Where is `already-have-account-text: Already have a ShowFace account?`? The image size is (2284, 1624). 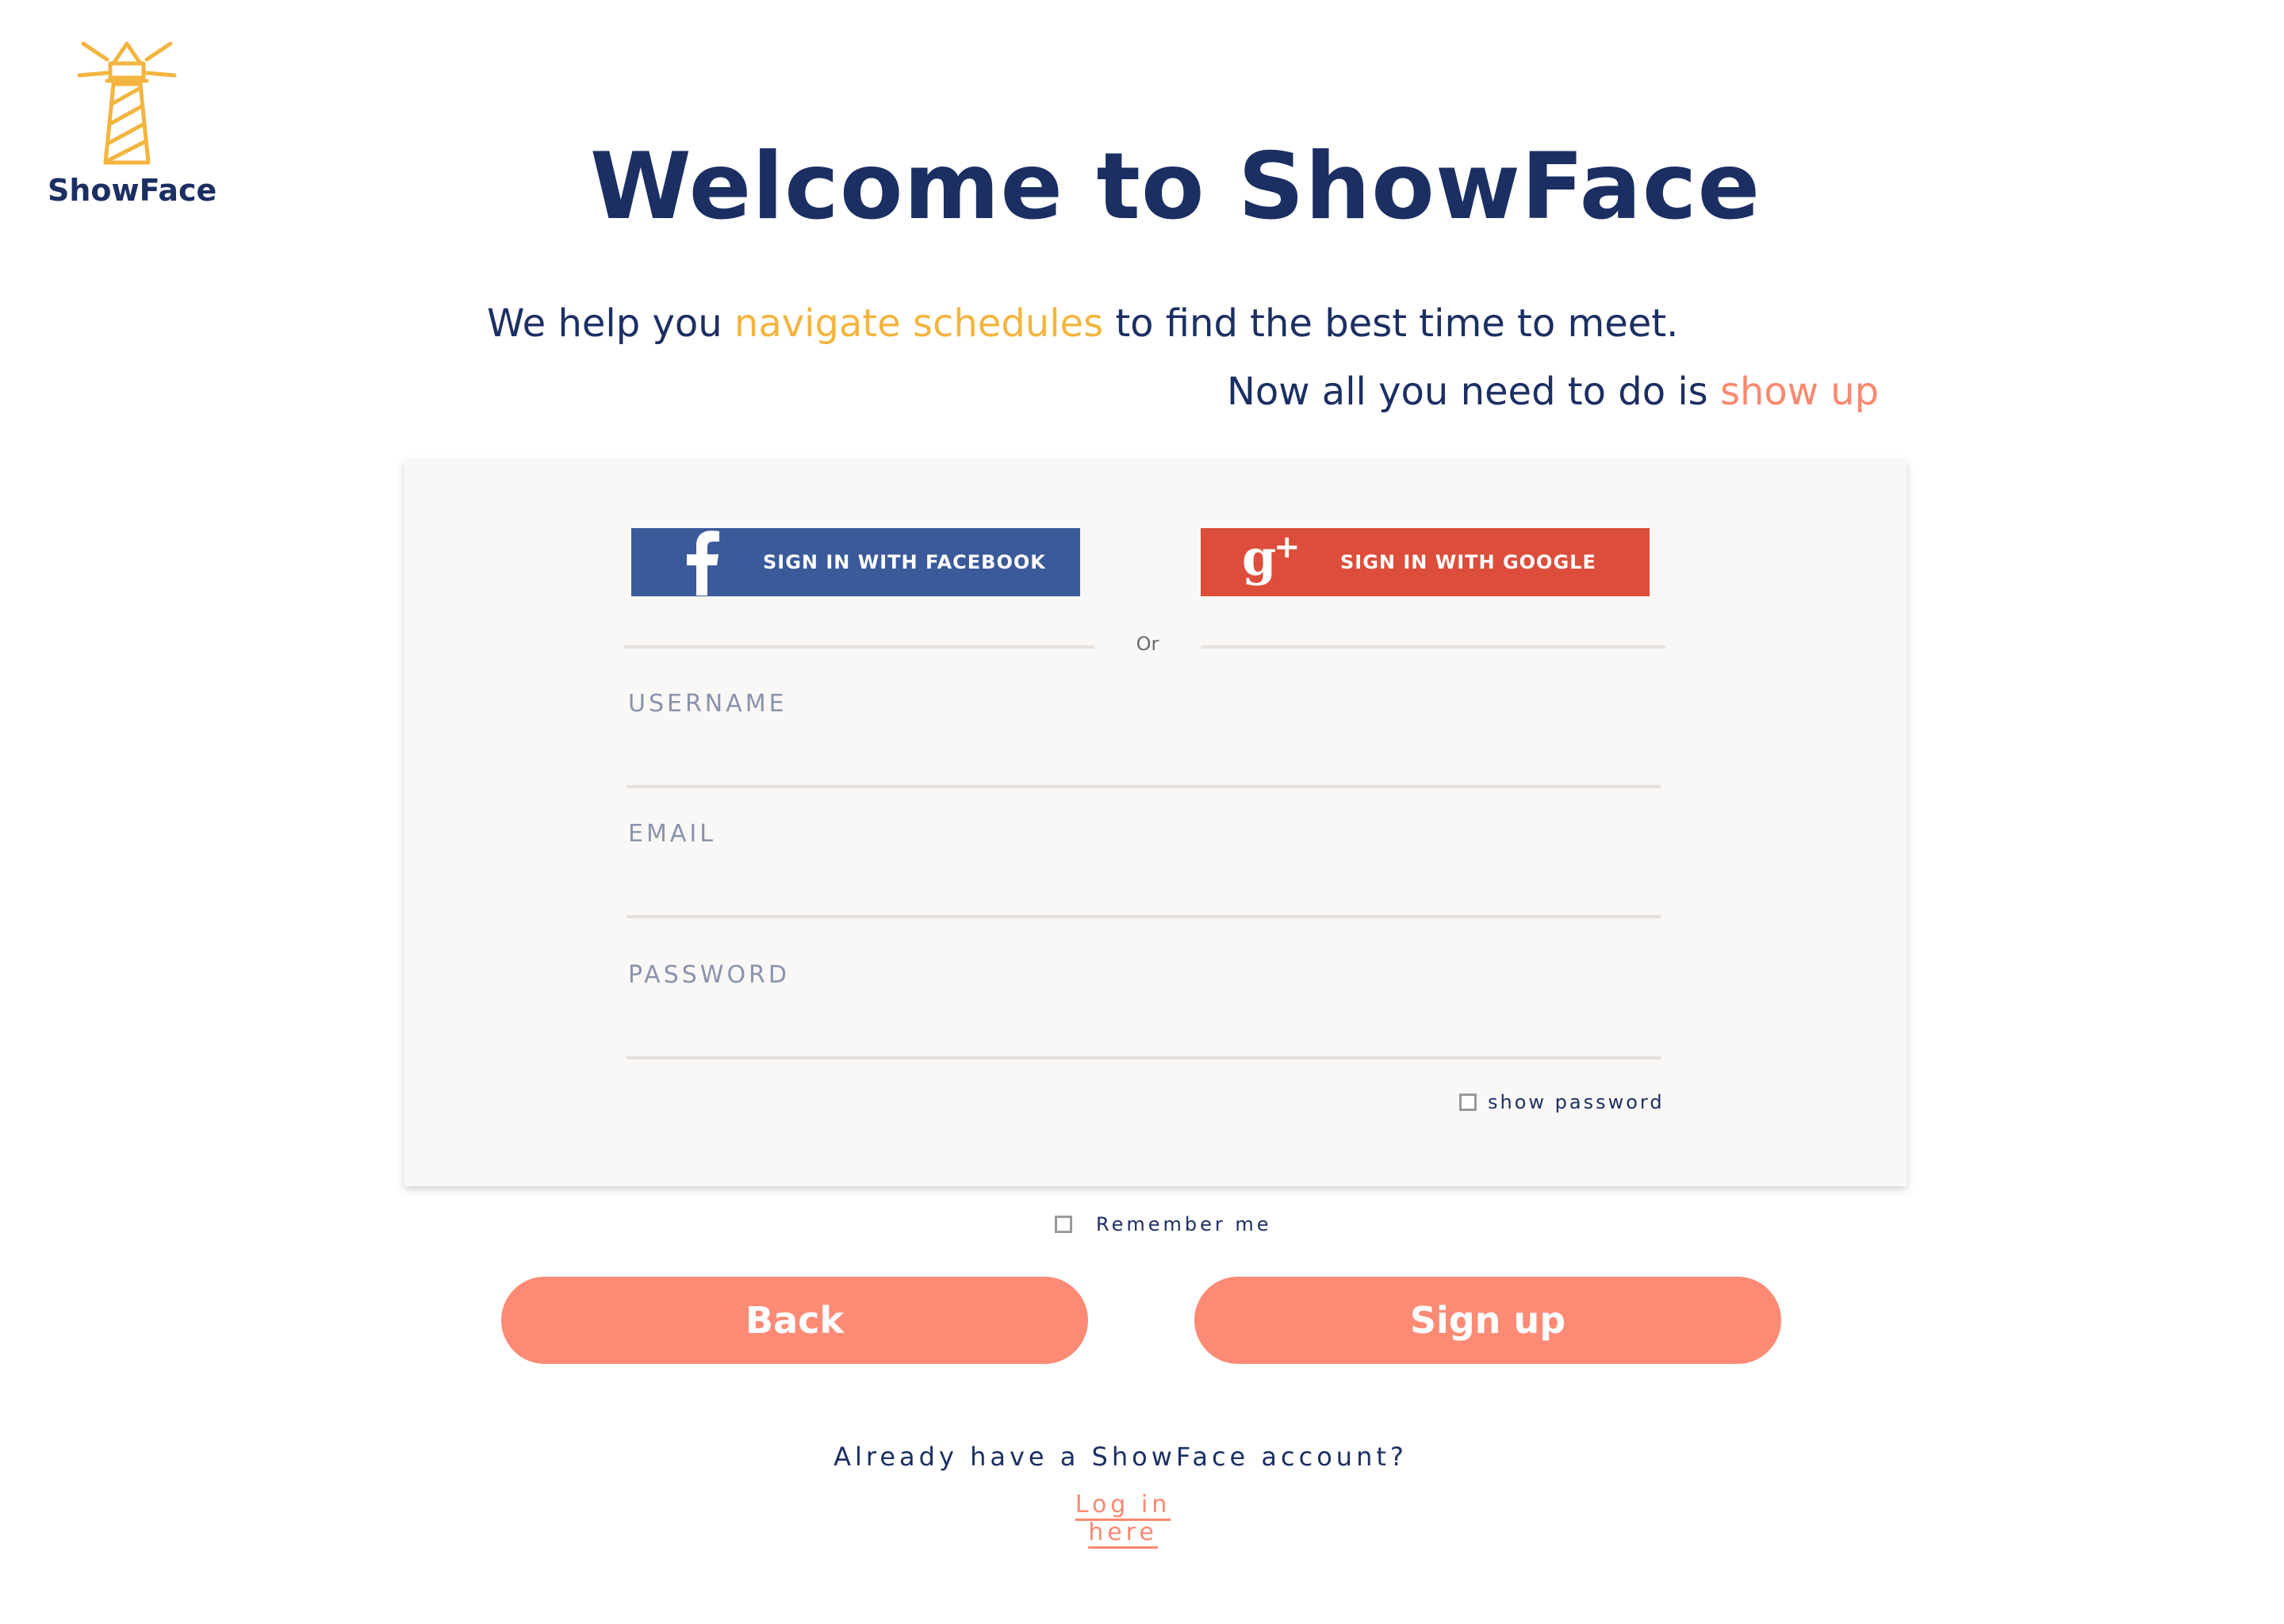
already-have-account-text: Already have a ShowFace account? is located at coordinates (1121, 1457).